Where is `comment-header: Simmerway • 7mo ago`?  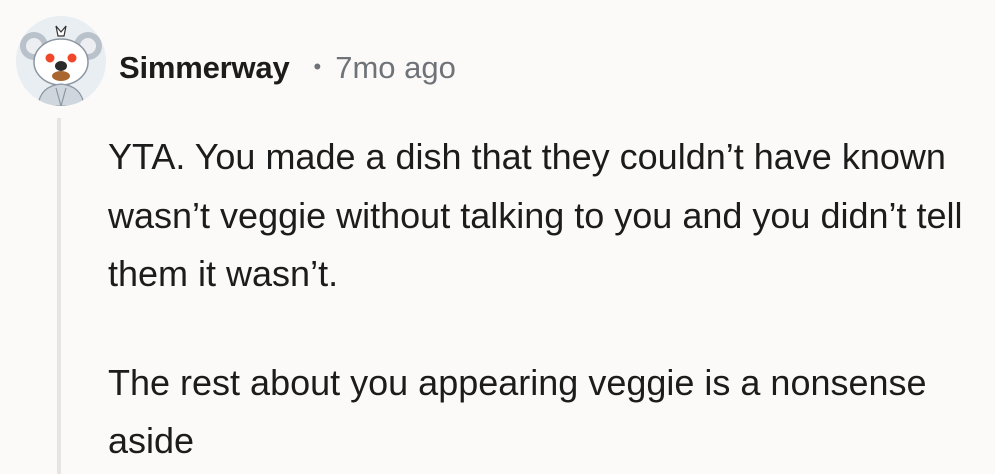 comment-header: Simmerway • 7mo ago is located at coordinates (287, 68).